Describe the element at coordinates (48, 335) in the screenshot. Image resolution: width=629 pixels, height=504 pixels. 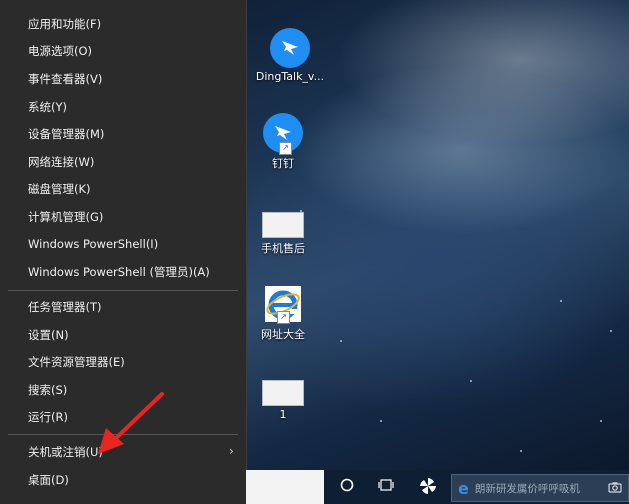
I see `menu-item-settings: 设置(N)` at that location.